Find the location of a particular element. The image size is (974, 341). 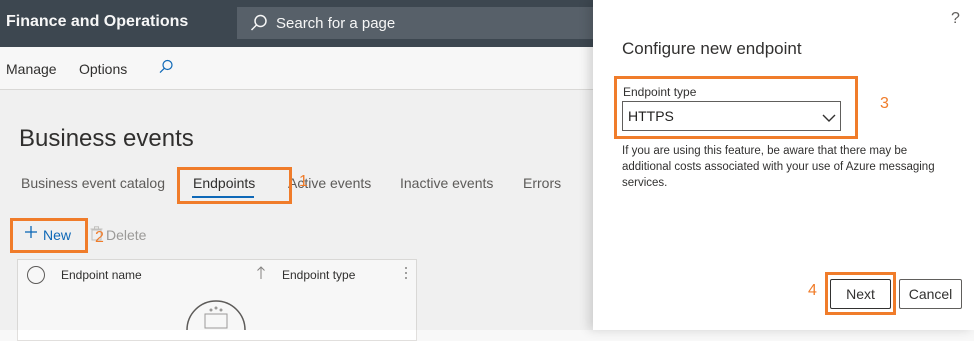

callout-number-2: 2 is located at coordinates (99, 237).